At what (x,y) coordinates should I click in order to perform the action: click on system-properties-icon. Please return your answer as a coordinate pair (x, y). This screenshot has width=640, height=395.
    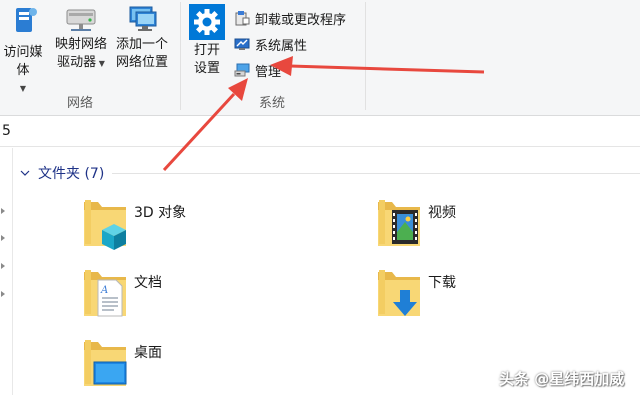
    Looking at the image, I should click on (242, 44).